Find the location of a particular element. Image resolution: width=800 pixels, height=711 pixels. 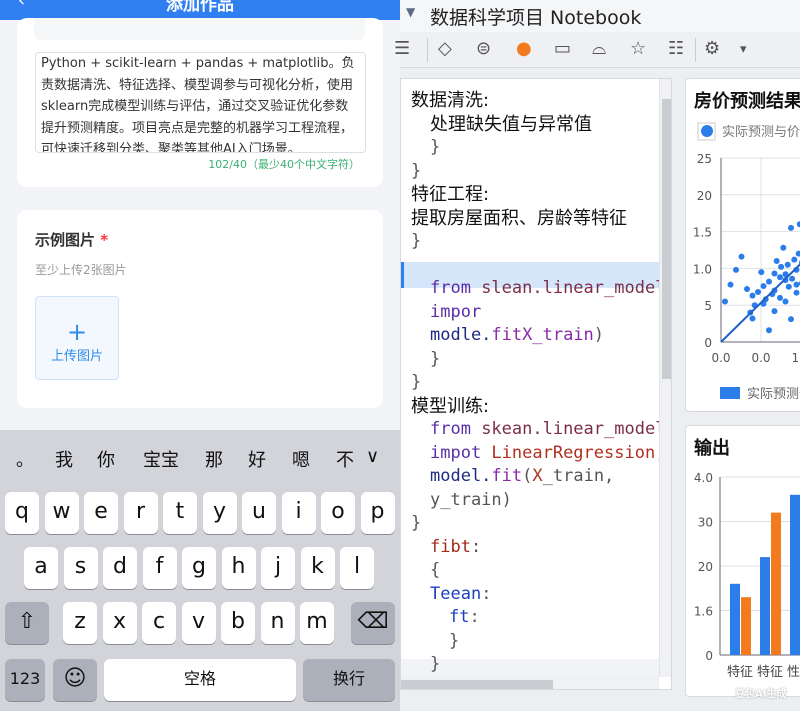

key-s: s is located at coordinates (80, 568).